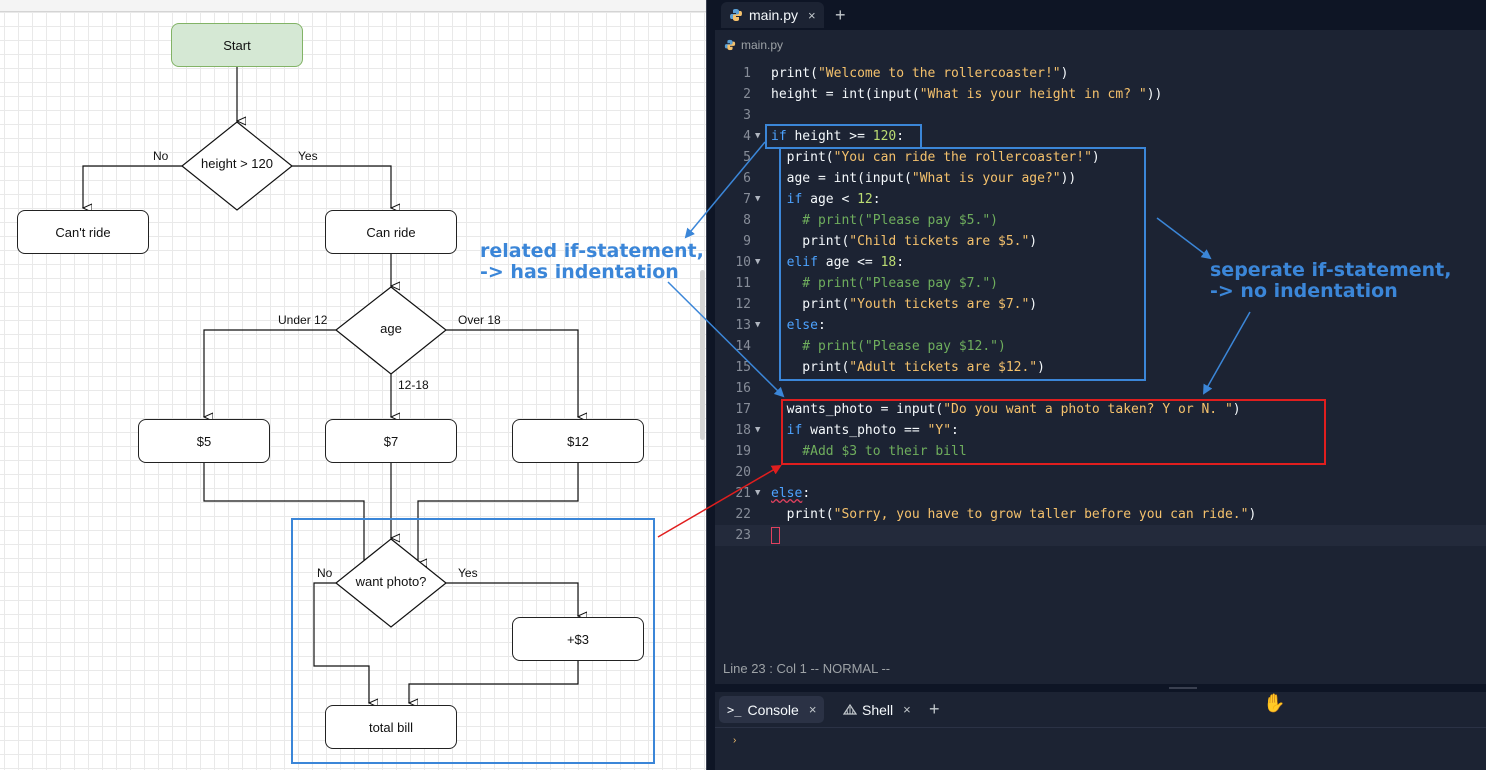 The height and width of the screenshot is (770, 1486). I want to click on code-token: "Child tickets are $5.", so click(939, 241).